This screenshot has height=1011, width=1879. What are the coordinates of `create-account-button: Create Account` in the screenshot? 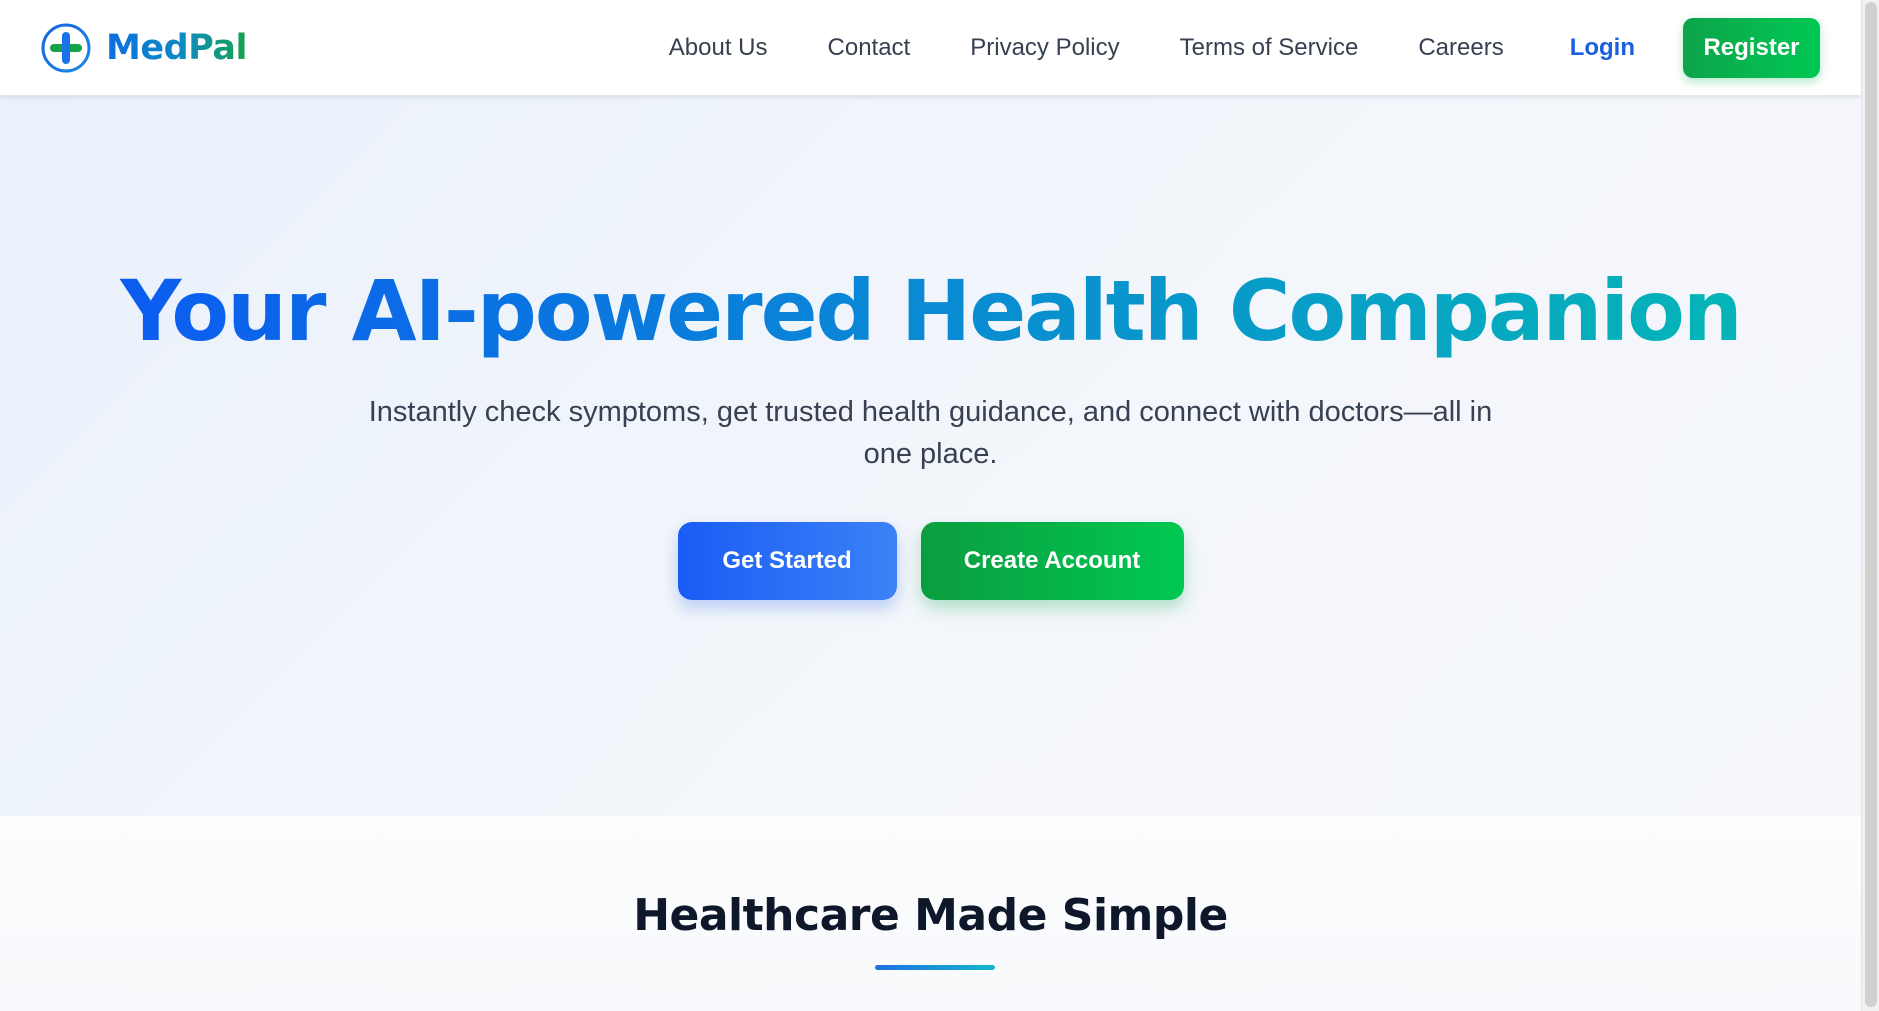 It's located at (1052, 561).